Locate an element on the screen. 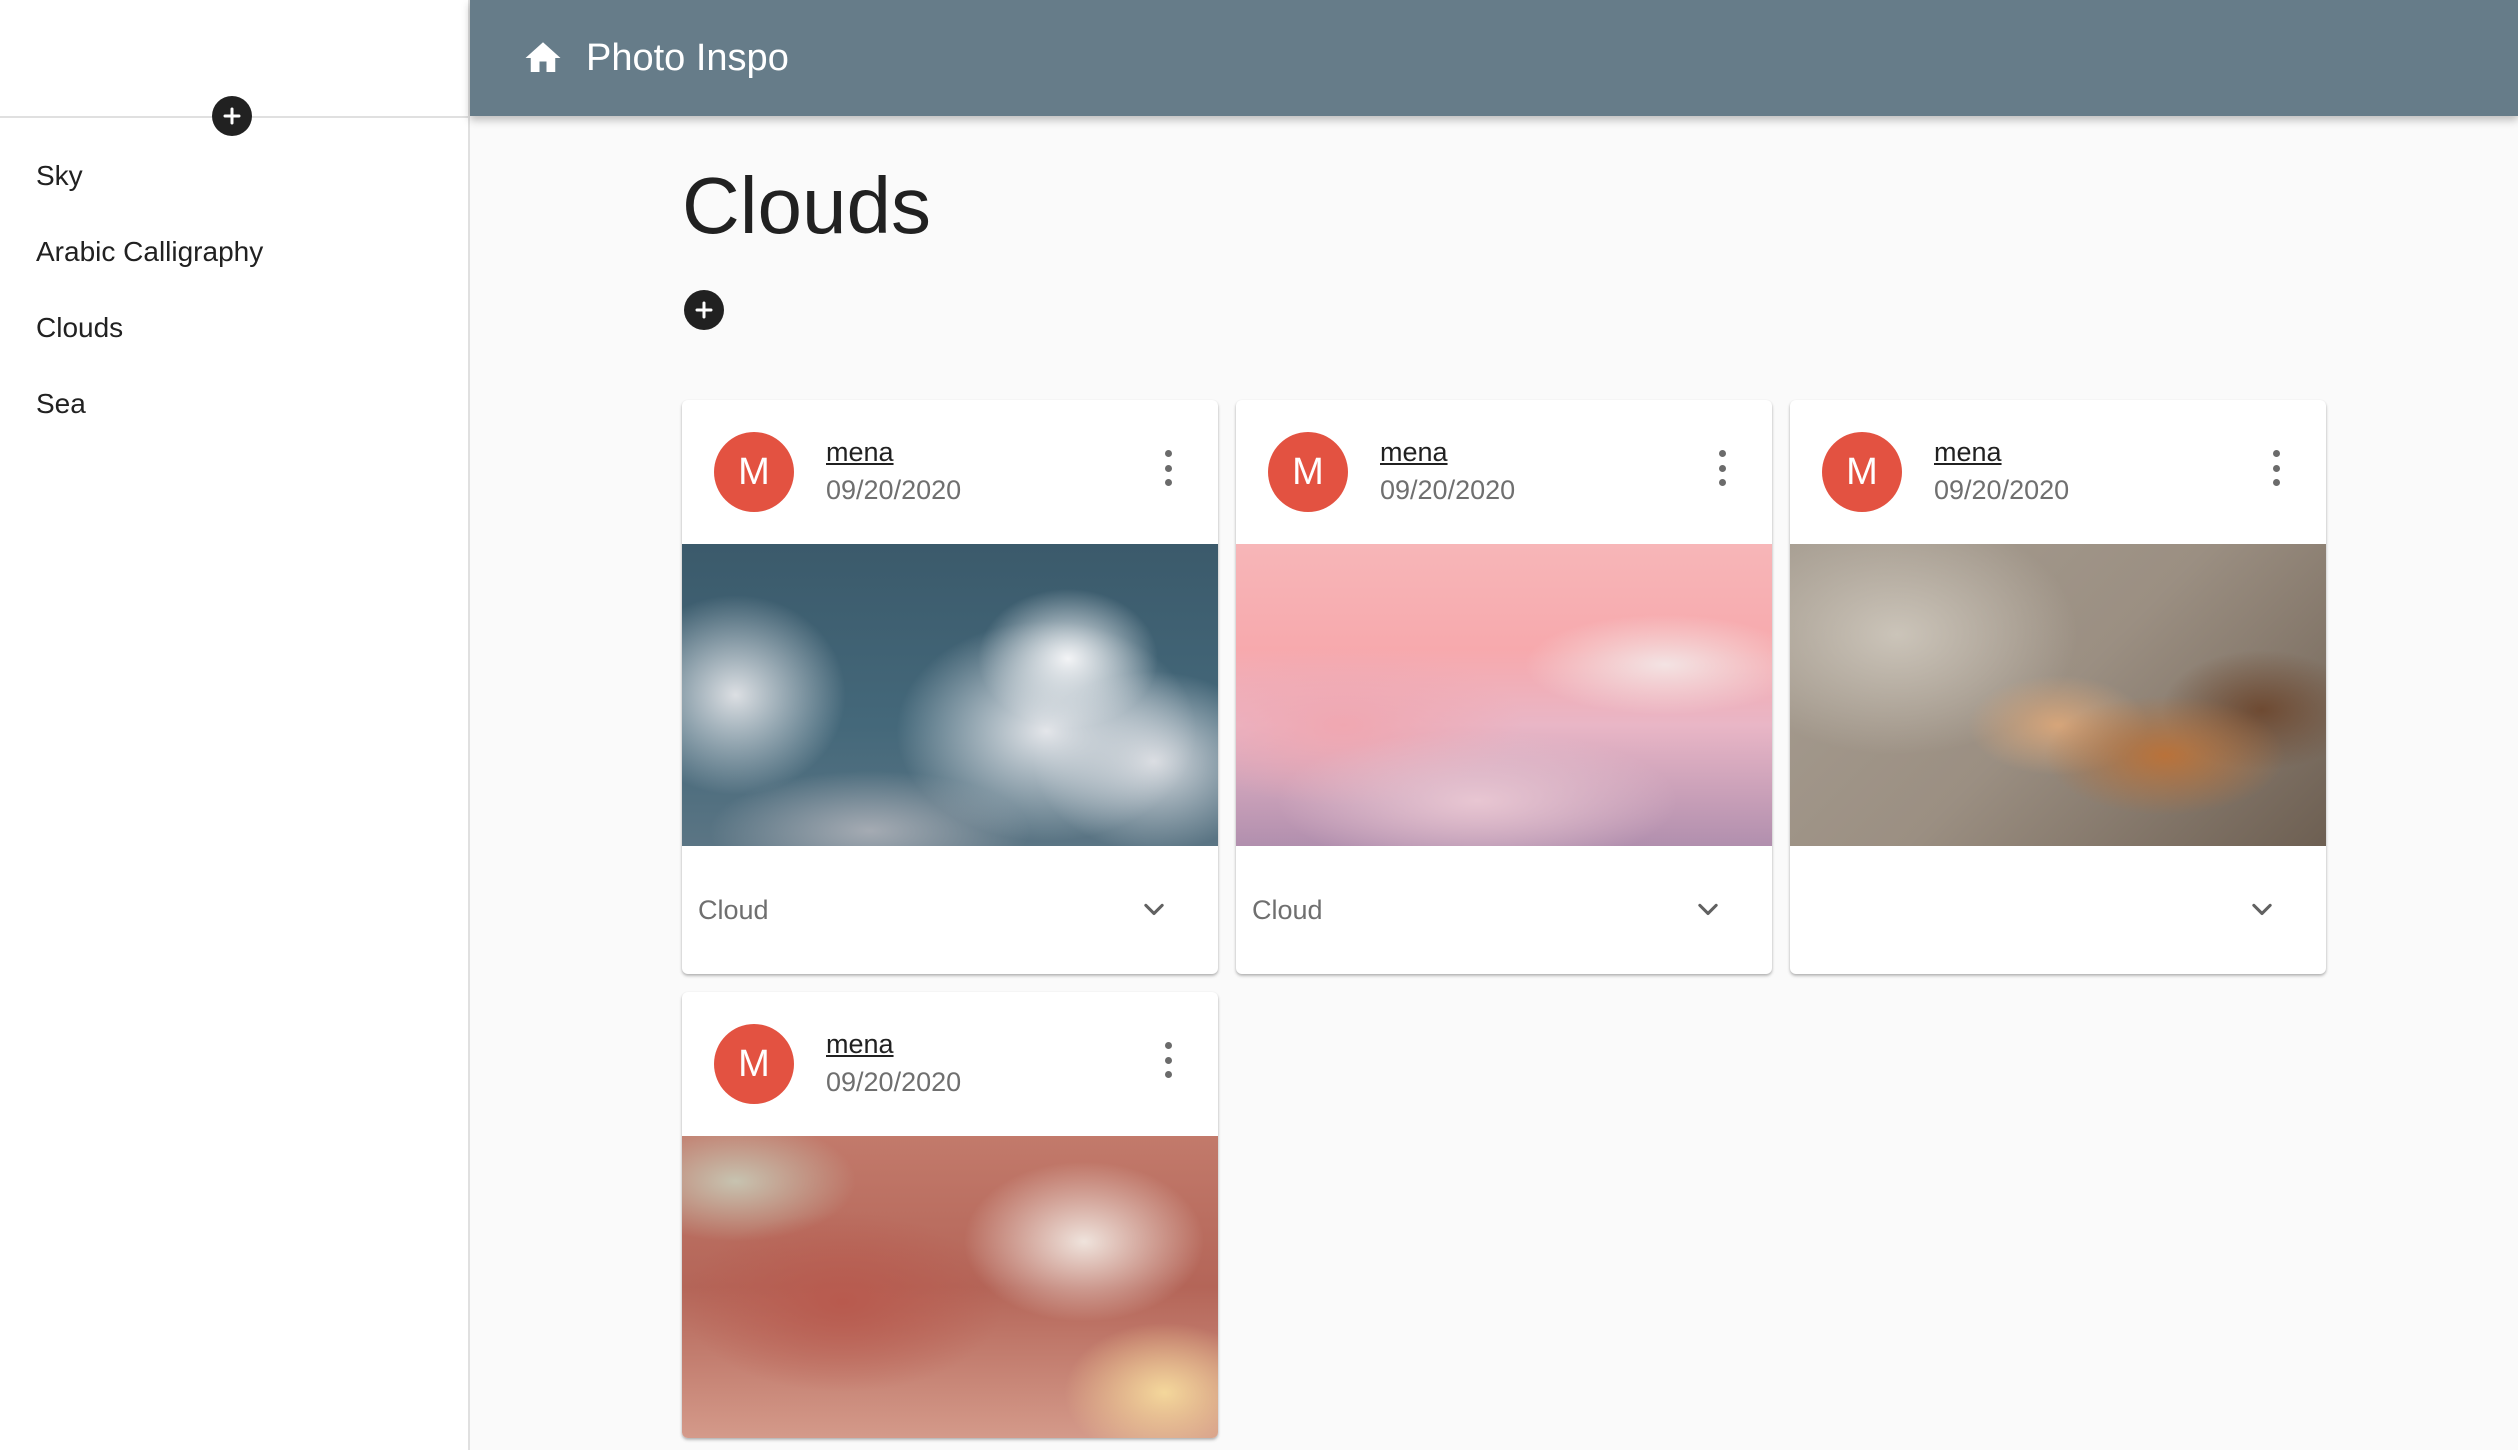 The height and width of the screenshot is (1450, 2518). add-category-button is located at coordinates (232, 116).